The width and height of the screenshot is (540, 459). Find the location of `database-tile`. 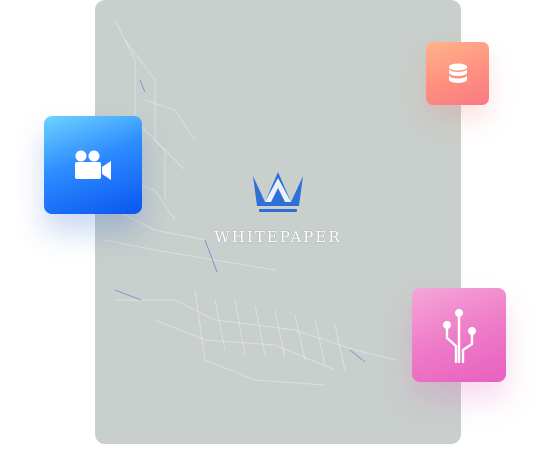

database-tile is located at coordinates (457, 73).